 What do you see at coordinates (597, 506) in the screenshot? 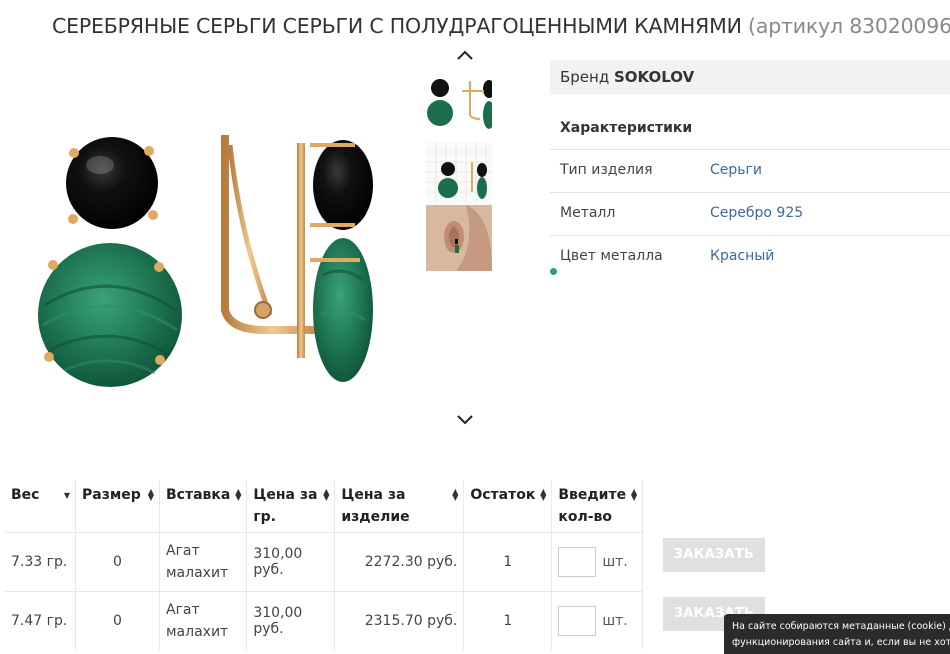
I see `column-header-quantity: Введите кол-во ▲ ▼` at bounding box center [597, 506].